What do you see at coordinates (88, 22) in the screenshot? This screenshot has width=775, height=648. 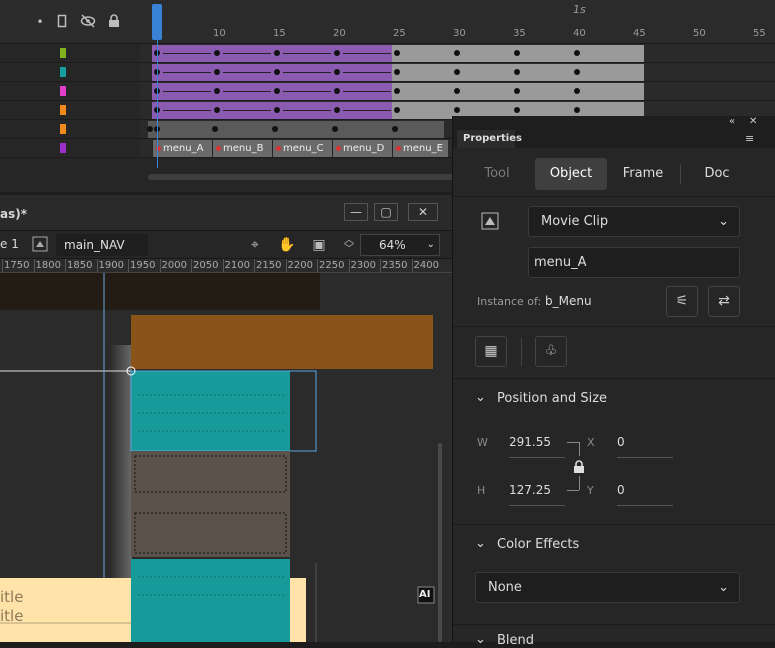 I see `eye-hidden-icon` at bounding box center [88, 22].